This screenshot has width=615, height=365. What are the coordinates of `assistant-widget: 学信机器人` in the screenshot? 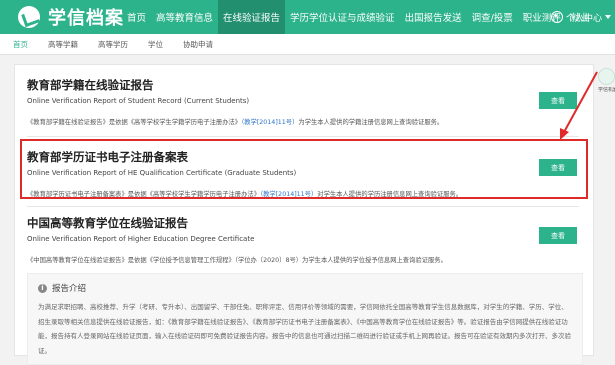 It's located at (606, 85).